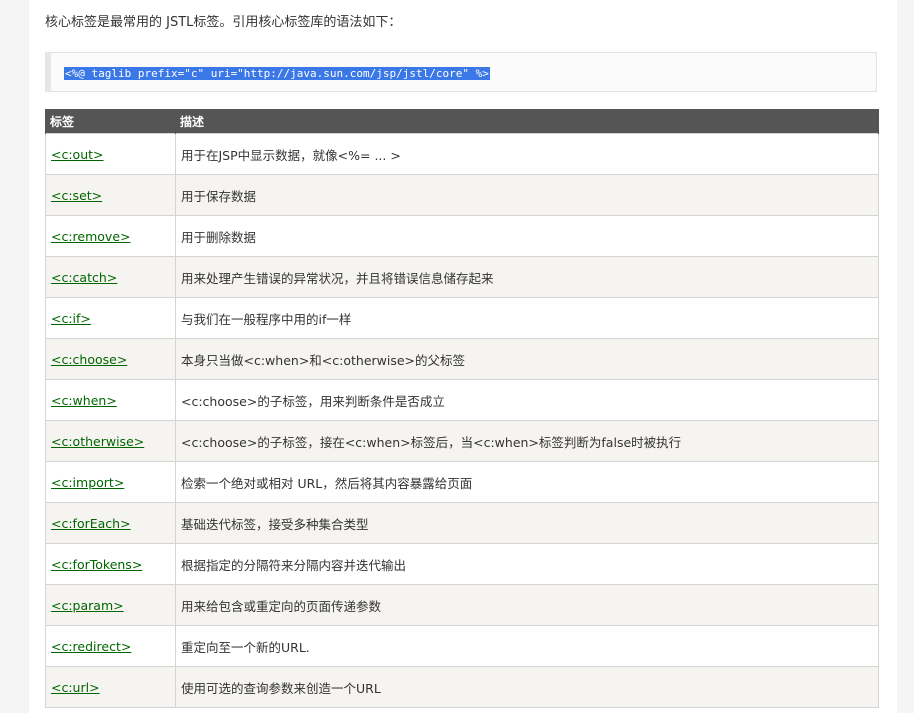 The height and width of the screenshot is (713, 914). What do you see at coordinates (89, 359) in the screenshot?
I see `tag-link: <c:choose>` at bounding box center [89, 359].